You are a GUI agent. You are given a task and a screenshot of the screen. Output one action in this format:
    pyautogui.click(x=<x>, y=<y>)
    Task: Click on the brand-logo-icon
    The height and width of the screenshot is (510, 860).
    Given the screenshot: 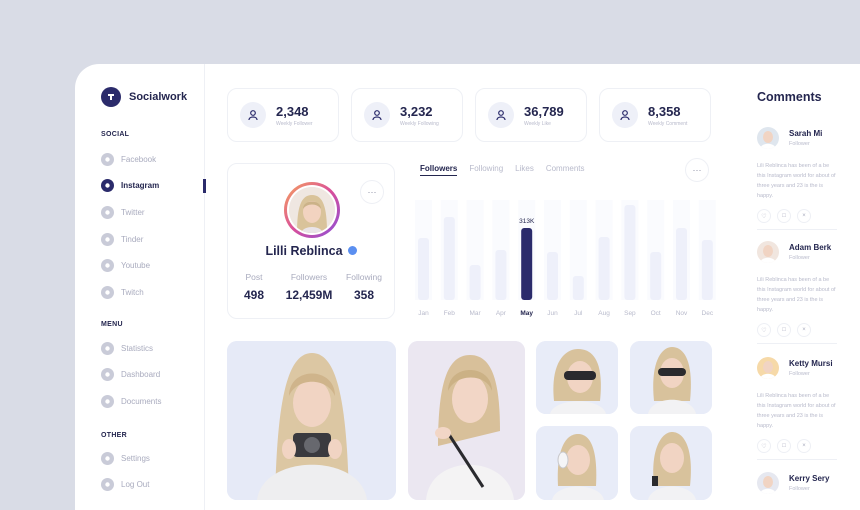 What is the action you would take?
    pyautogui.click(x=111, y=97)
    